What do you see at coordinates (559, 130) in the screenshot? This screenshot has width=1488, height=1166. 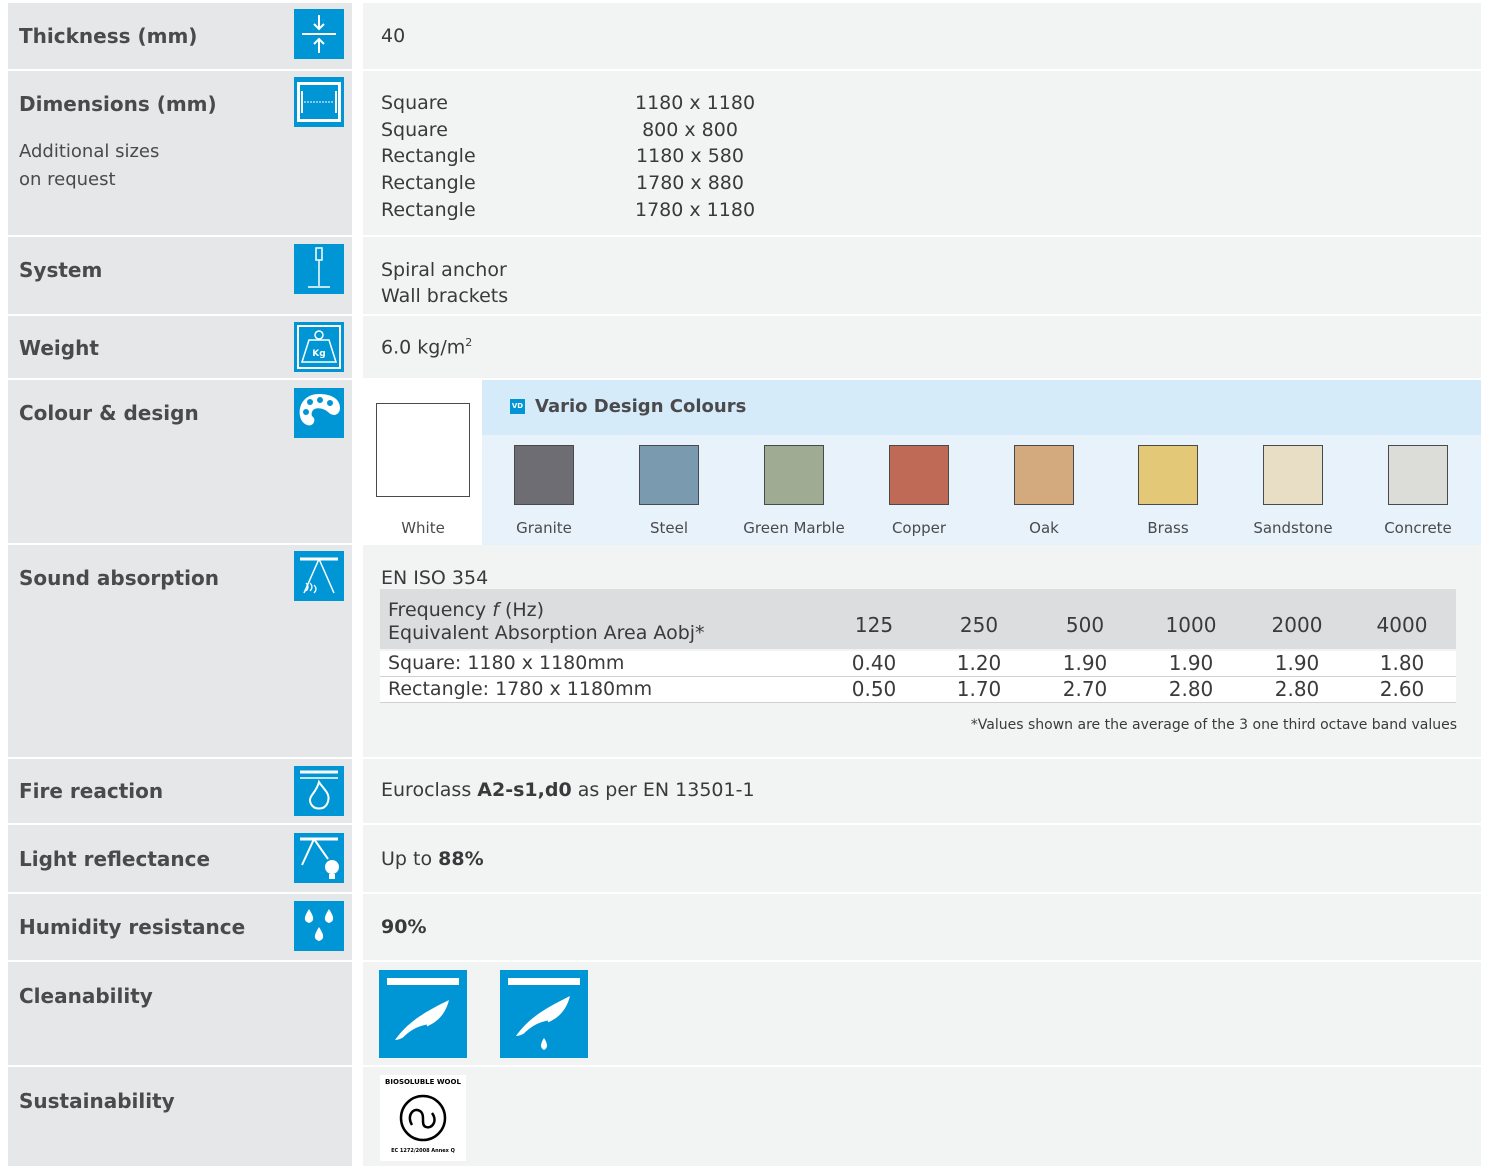 I see `dimension-row: Square 800 x 800` at bounding box center [559, 130].